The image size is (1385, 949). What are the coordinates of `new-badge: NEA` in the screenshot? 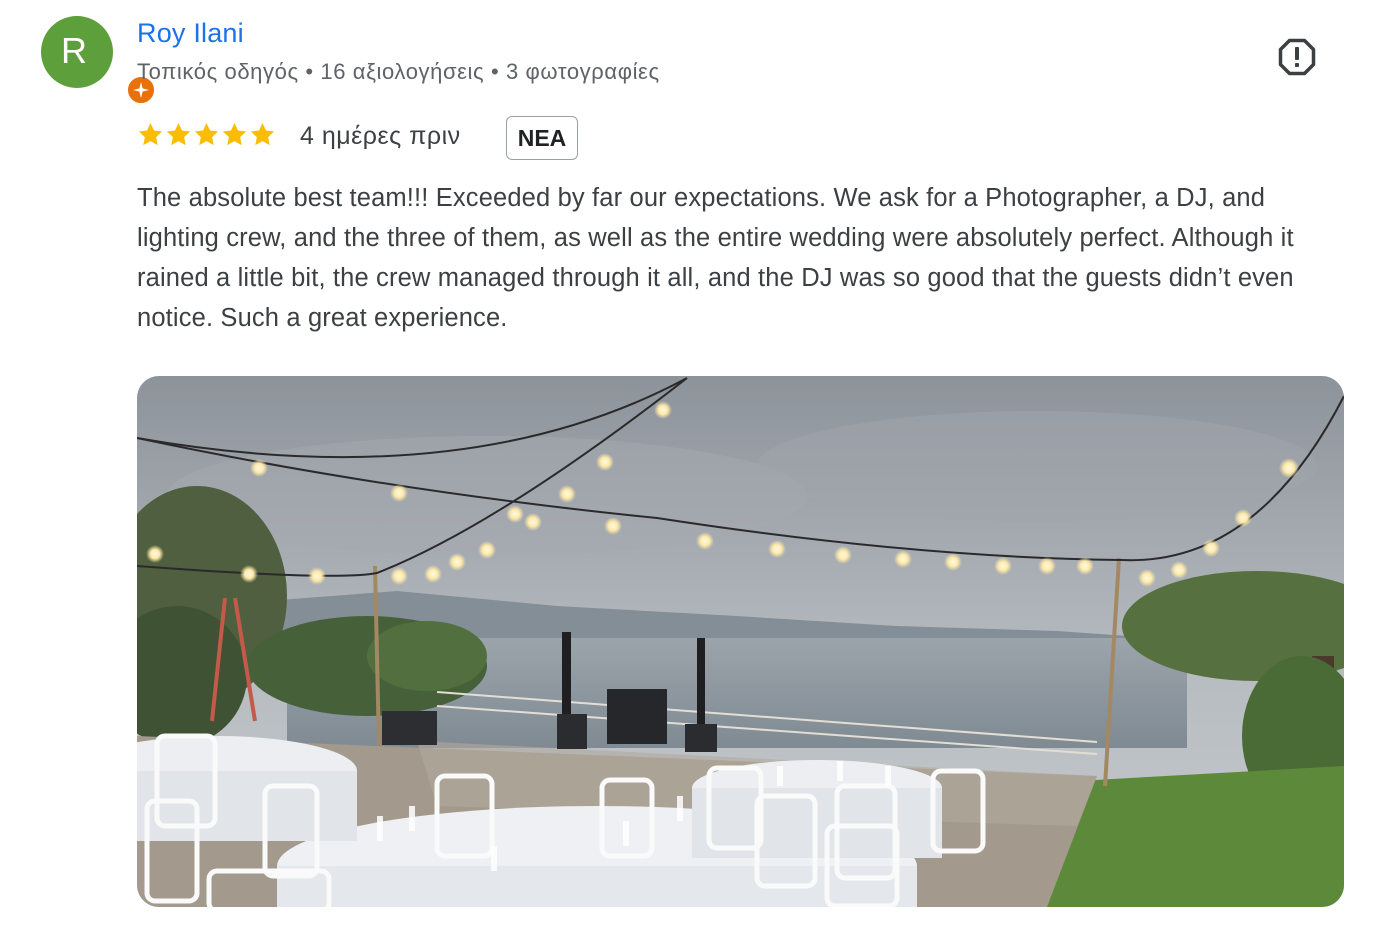 It's located at (542, 138).